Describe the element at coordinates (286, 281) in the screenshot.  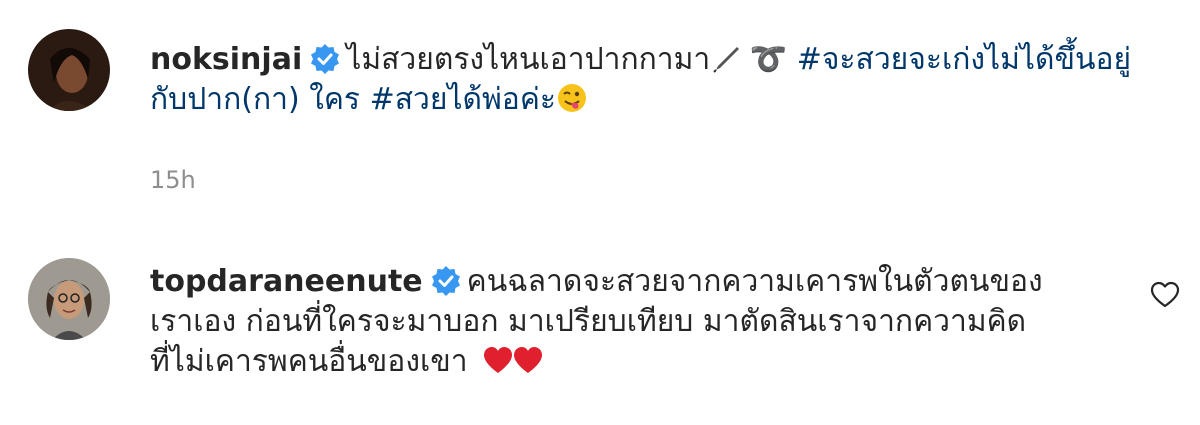
I see `username: topdaraneenute` at that location.